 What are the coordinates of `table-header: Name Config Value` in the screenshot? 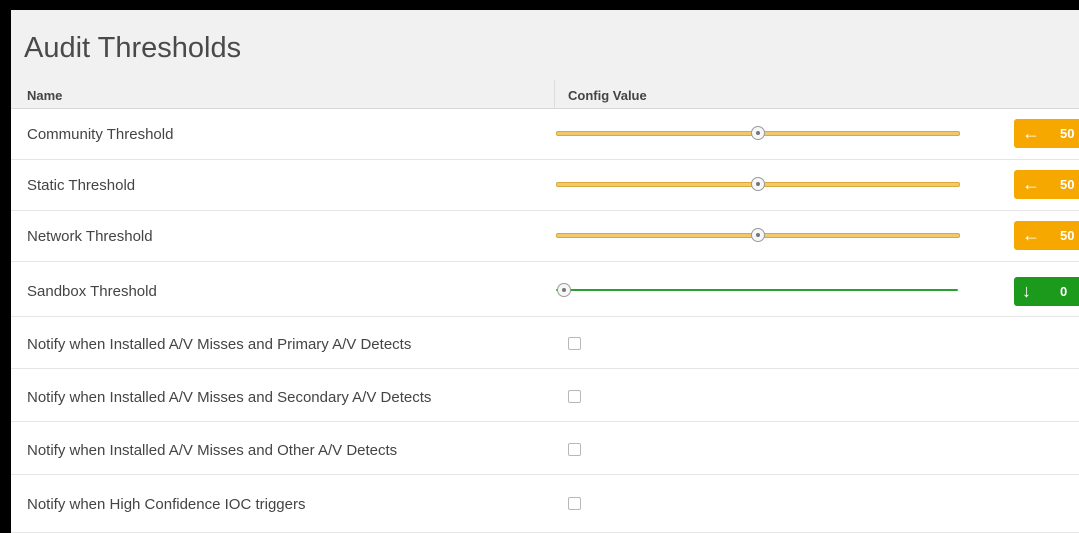 It's located at (545, 94).